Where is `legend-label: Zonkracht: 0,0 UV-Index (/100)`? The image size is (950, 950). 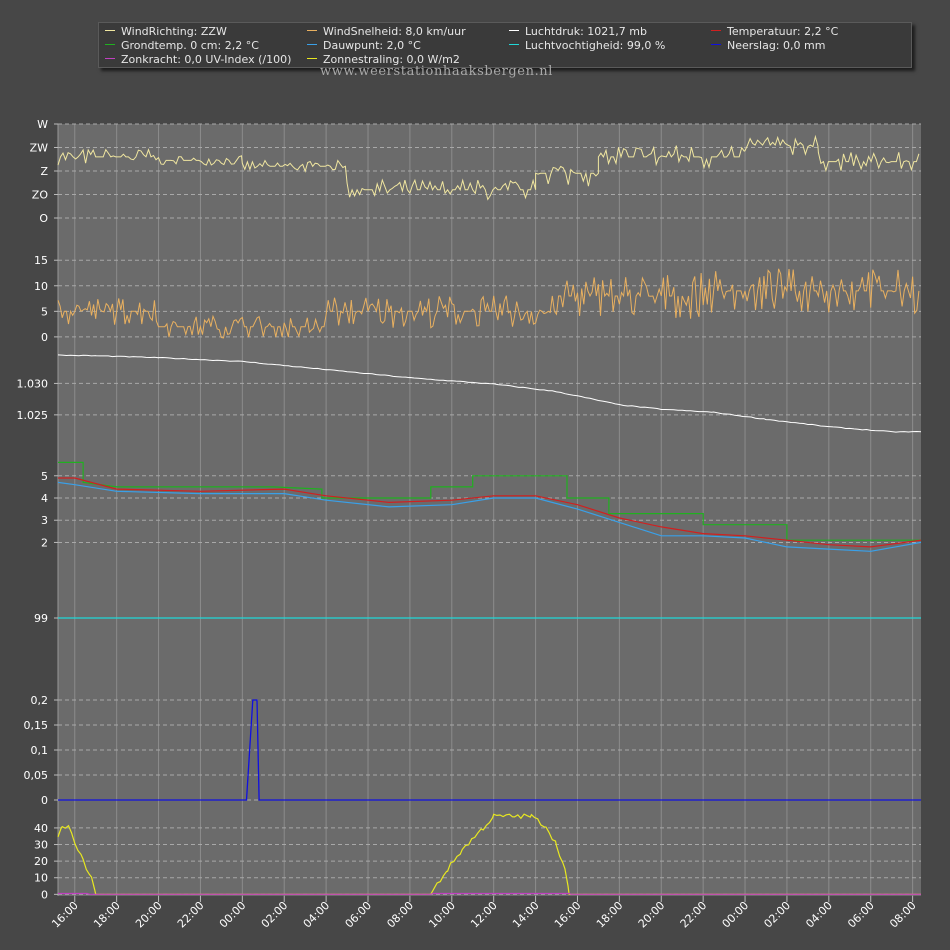
legend-label: Zonkracht: 0,0 UV-Index (/100) is located at coordinates (206, 59).